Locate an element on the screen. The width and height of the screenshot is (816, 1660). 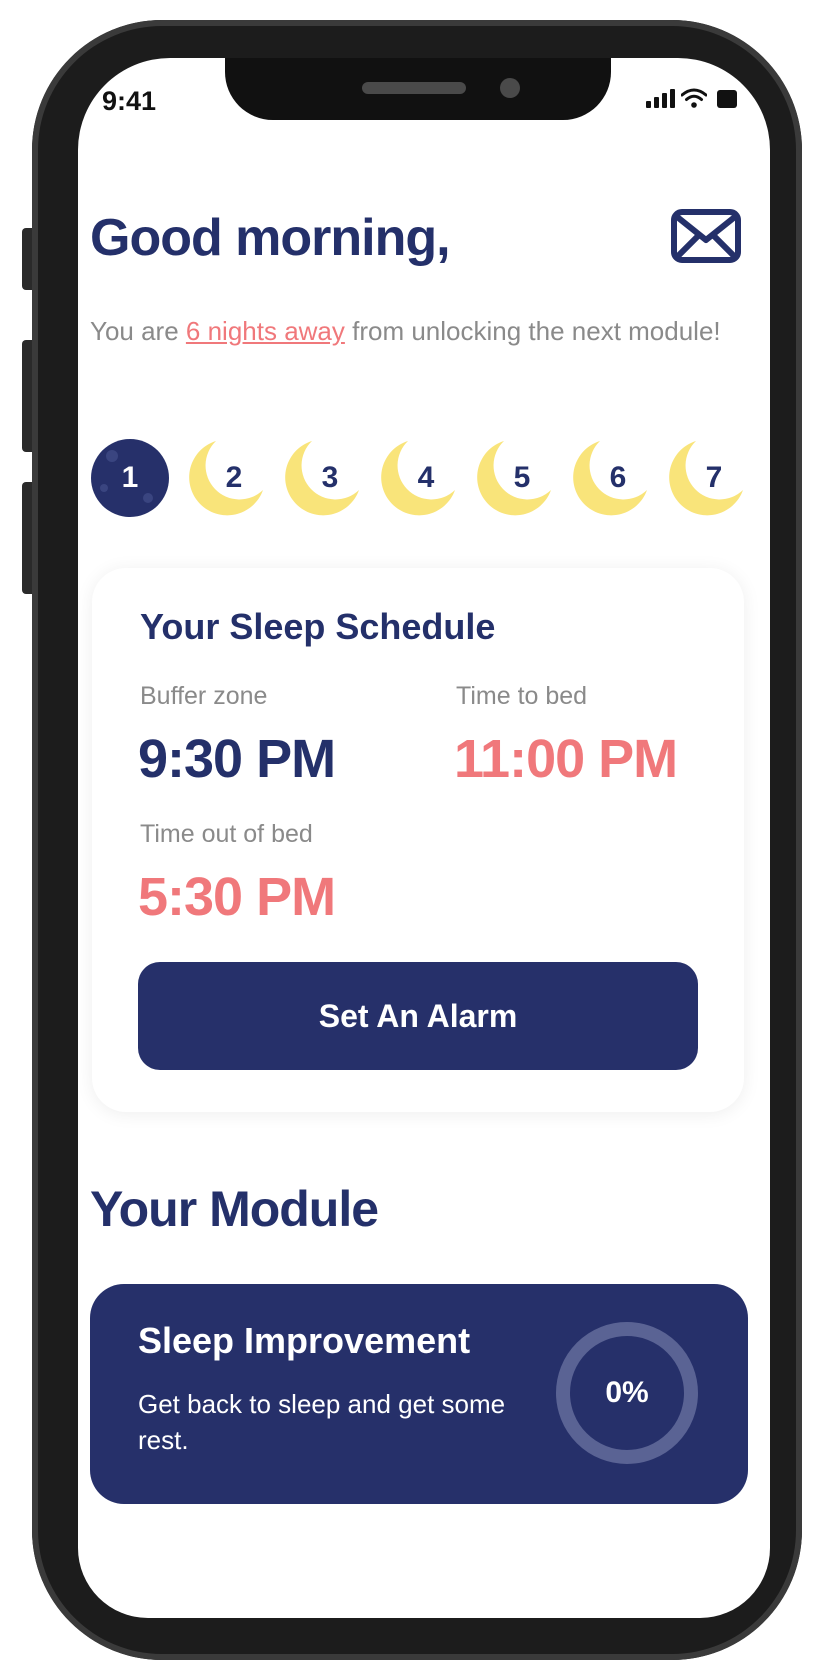
night-7-crescent: 7 is located at coordinates (706, 478).